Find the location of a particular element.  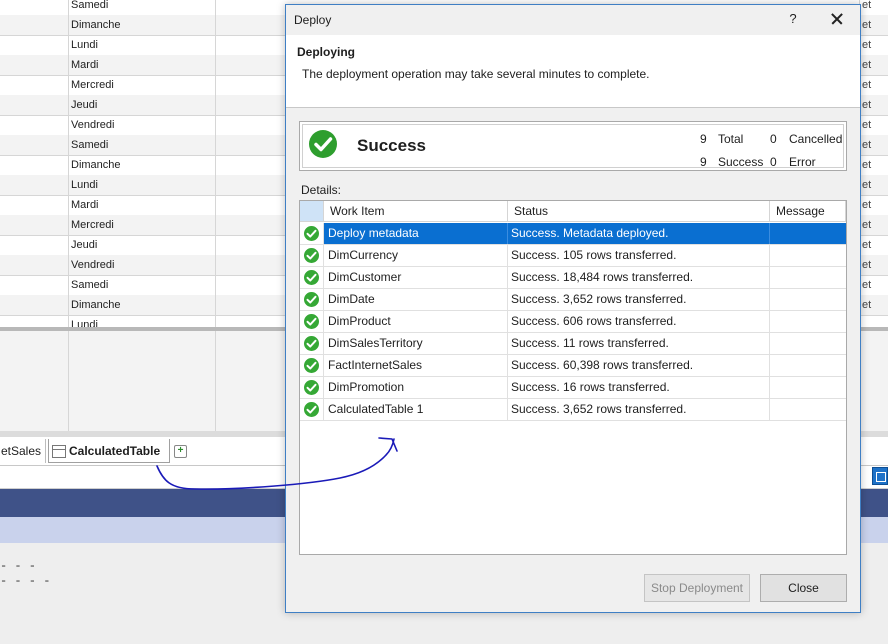

dialog-heading: Deploying is located at coordinates (326, 52).